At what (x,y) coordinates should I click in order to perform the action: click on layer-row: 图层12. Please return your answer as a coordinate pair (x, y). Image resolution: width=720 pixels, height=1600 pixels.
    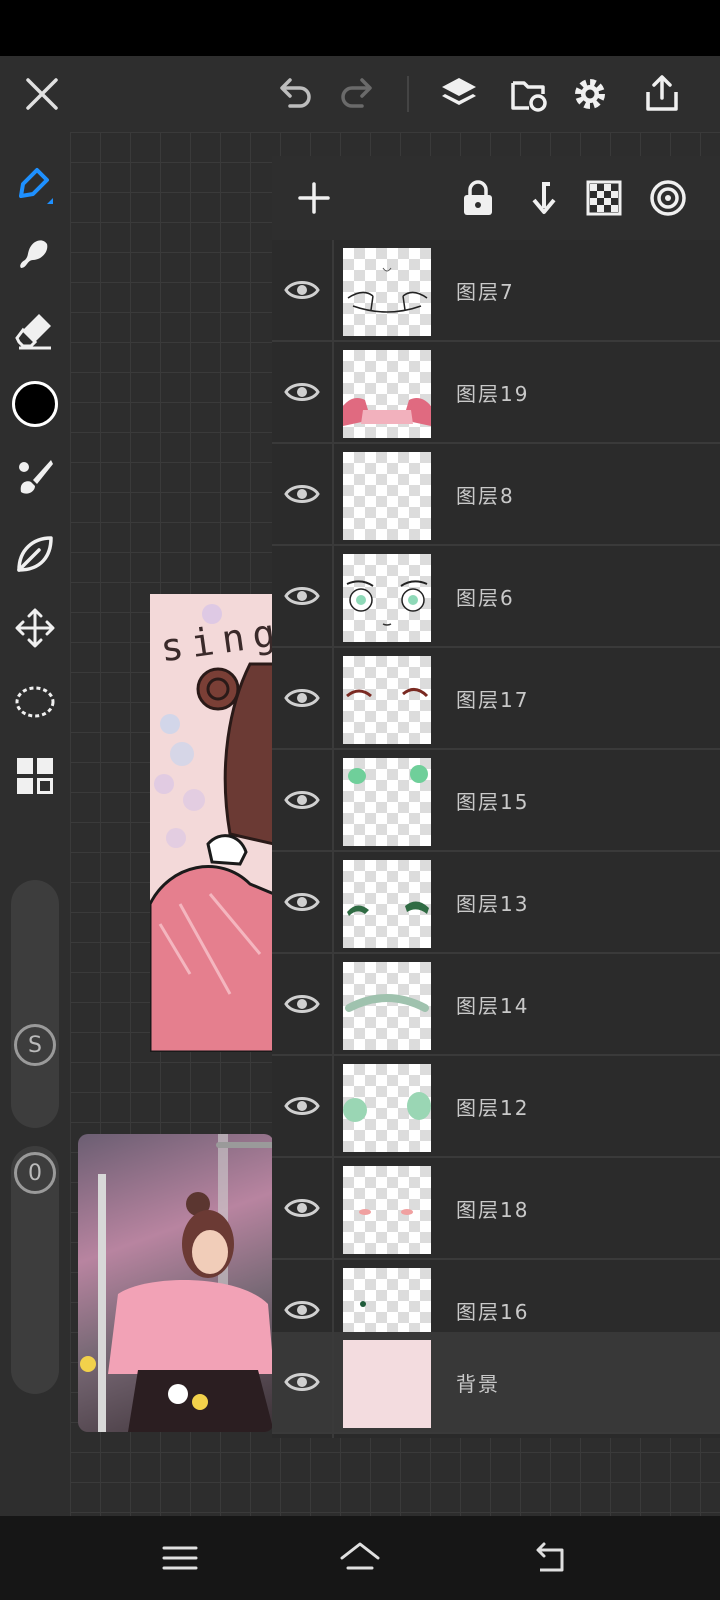
    Looking at the image, I should click on (496, 1107).